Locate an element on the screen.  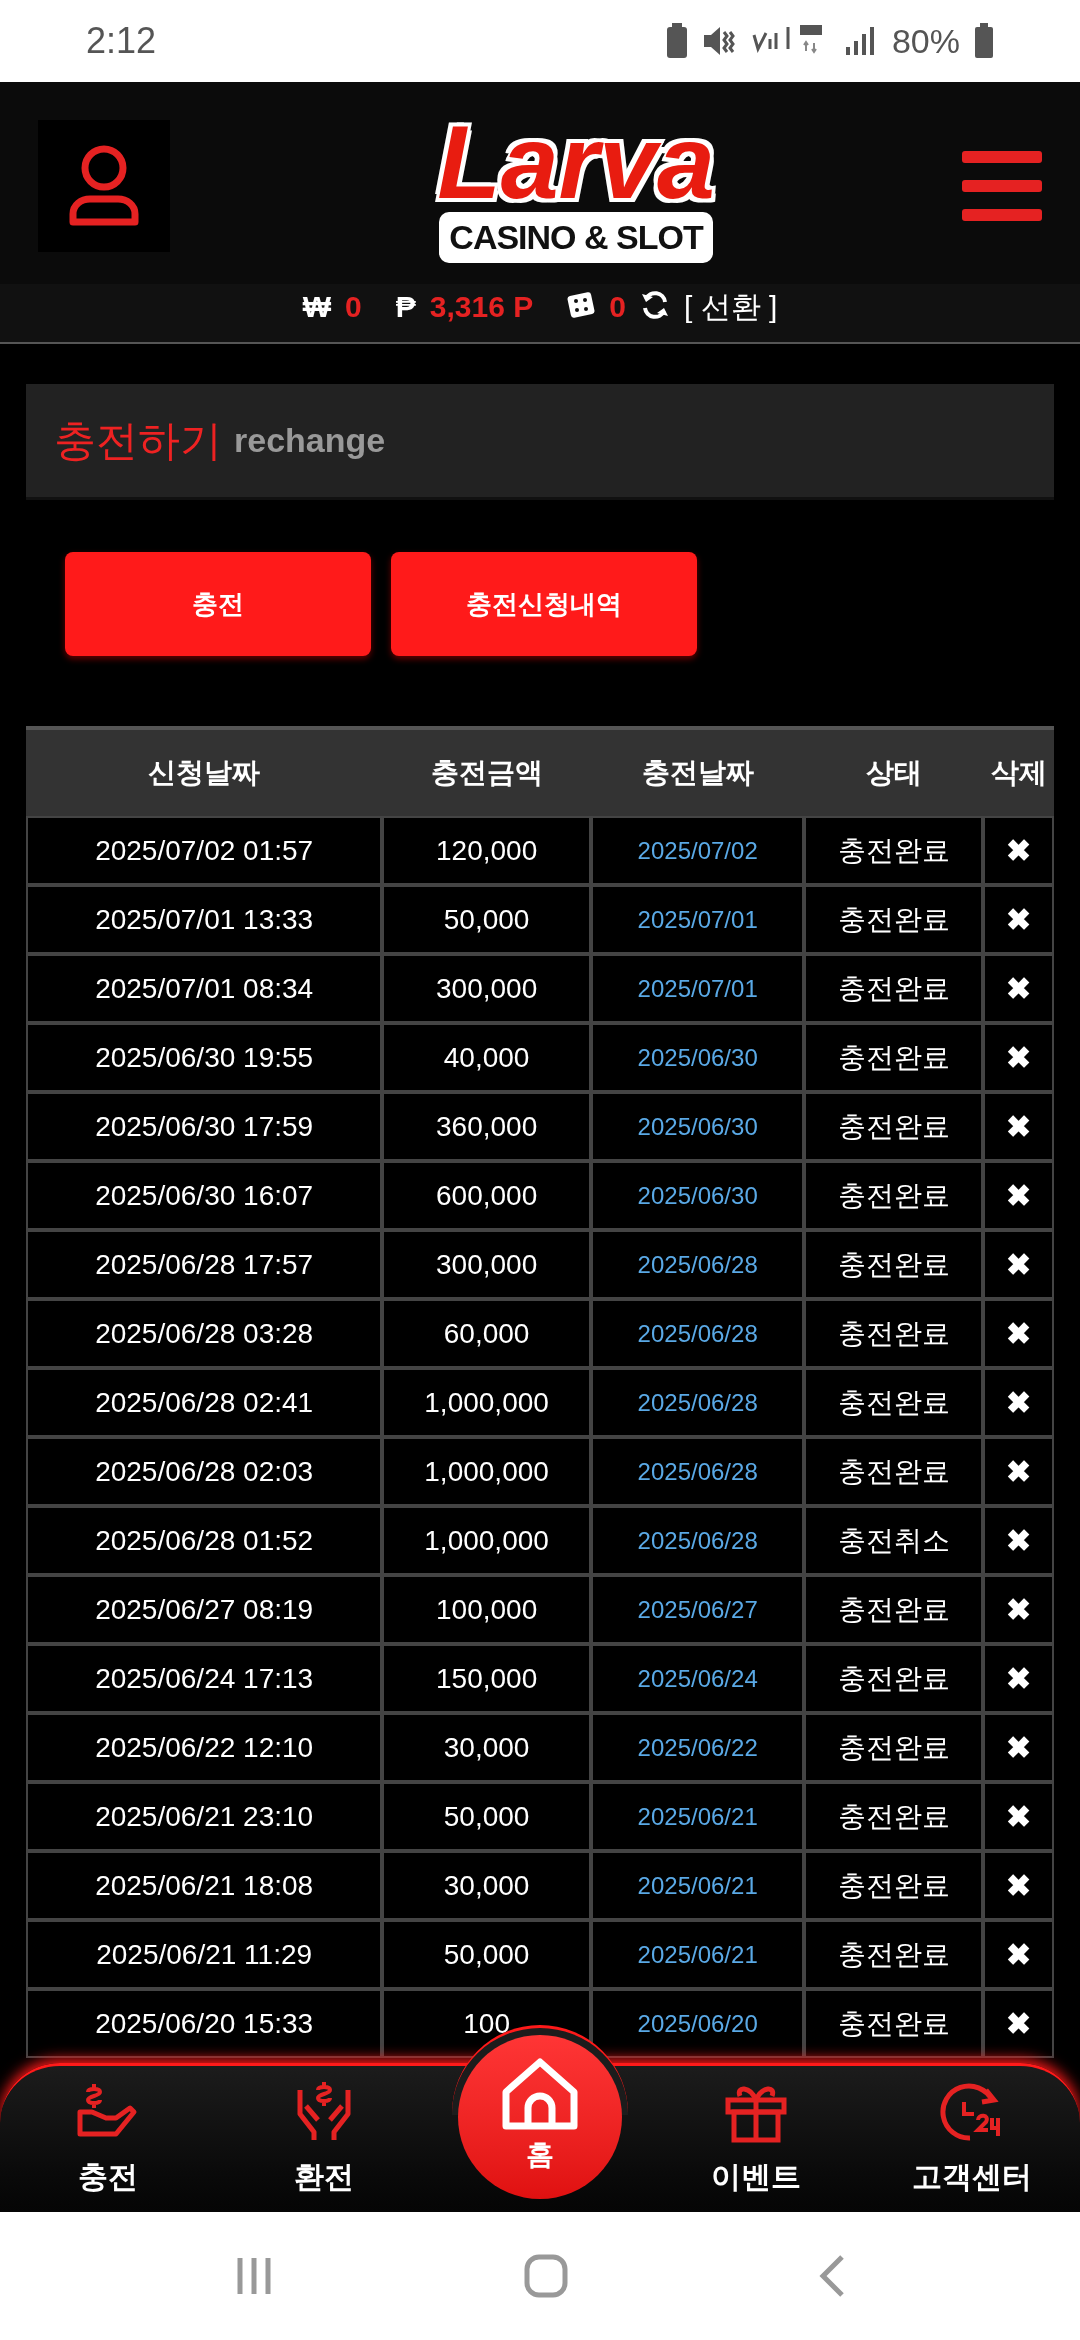
request-date-cell: 2025/06/28 02:03 is located at coordinates (204, 1471).